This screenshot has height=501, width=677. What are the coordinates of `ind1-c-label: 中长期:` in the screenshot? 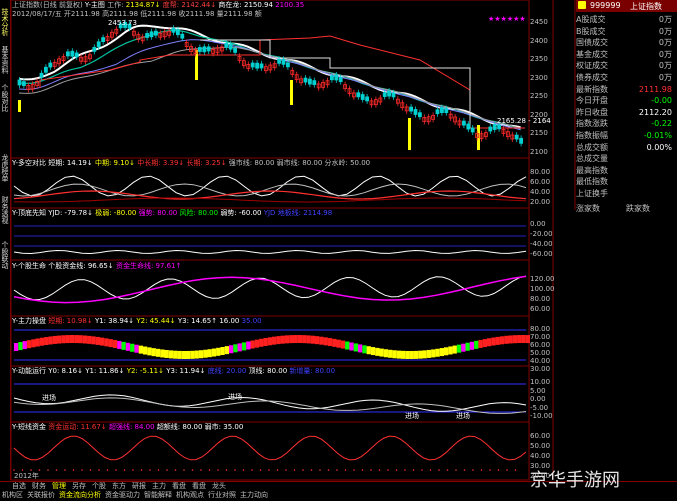 It's located at (149, 163).